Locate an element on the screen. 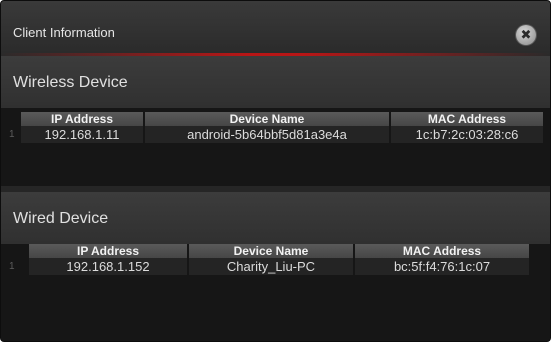 The height and width of the screenshot is (342, 551). ip-address-cell: 192.168.1.11 is located at coordinates (83, 134).